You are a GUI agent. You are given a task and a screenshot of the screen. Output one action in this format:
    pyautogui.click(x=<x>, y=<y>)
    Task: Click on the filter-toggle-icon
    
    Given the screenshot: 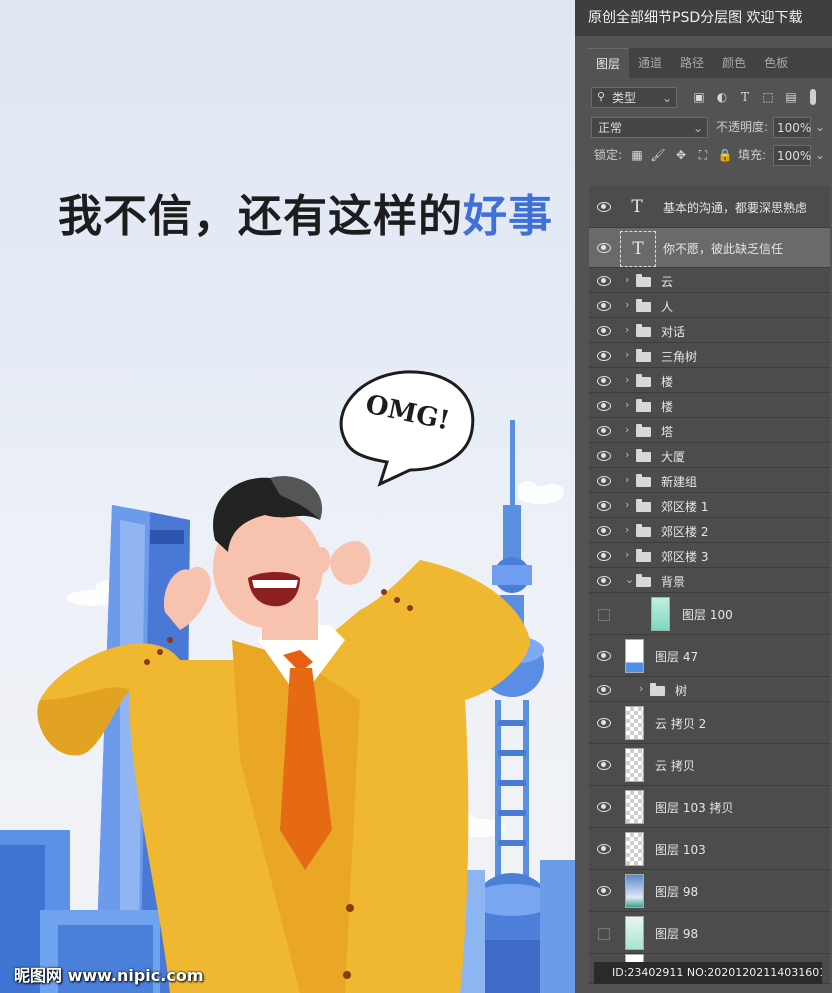 What is the action you would take?
    pyautogui.click(x=813, y=97)
    